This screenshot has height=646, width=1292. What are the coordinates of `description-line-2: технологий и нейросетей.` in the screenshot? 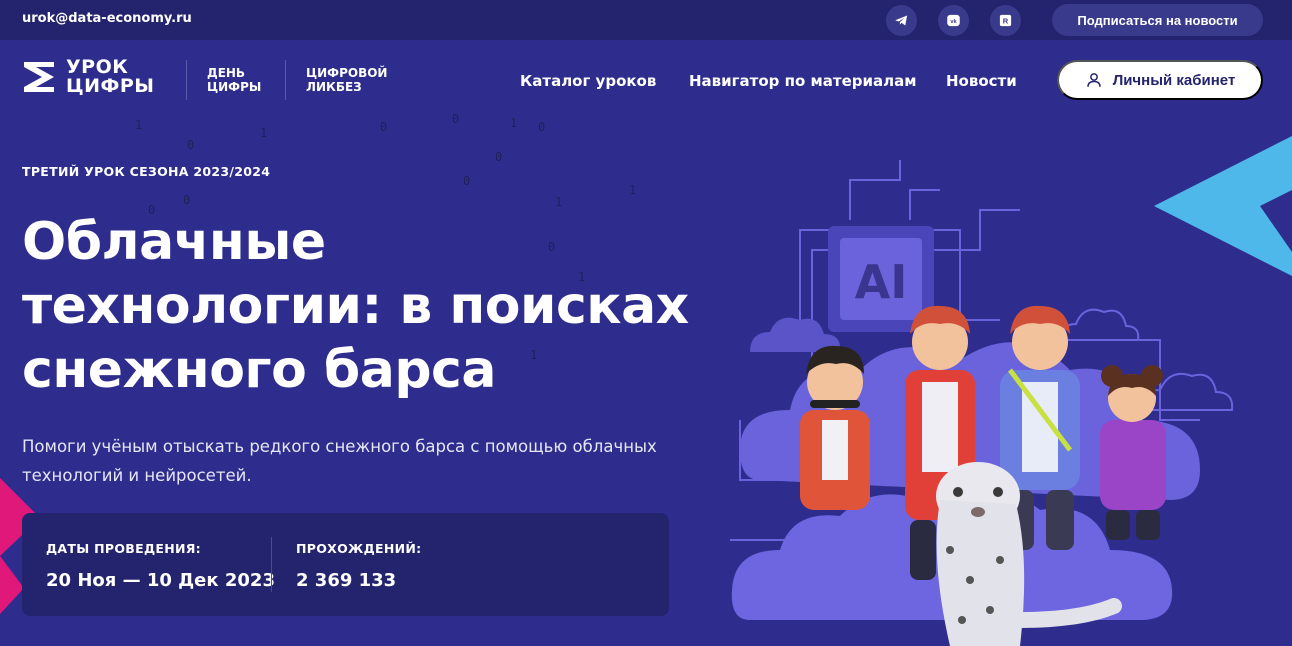 It's located at (137, 475).